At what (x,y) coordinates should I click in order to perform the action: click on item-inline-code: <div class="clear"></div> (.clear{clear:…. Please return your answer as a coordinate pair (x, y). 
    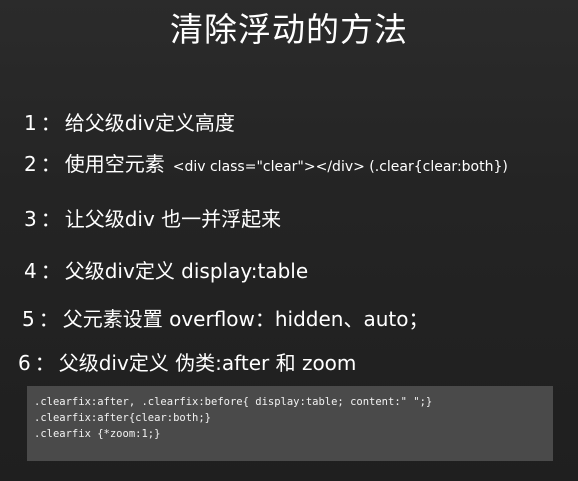
    Looking at the image, I should click on (340, 167).